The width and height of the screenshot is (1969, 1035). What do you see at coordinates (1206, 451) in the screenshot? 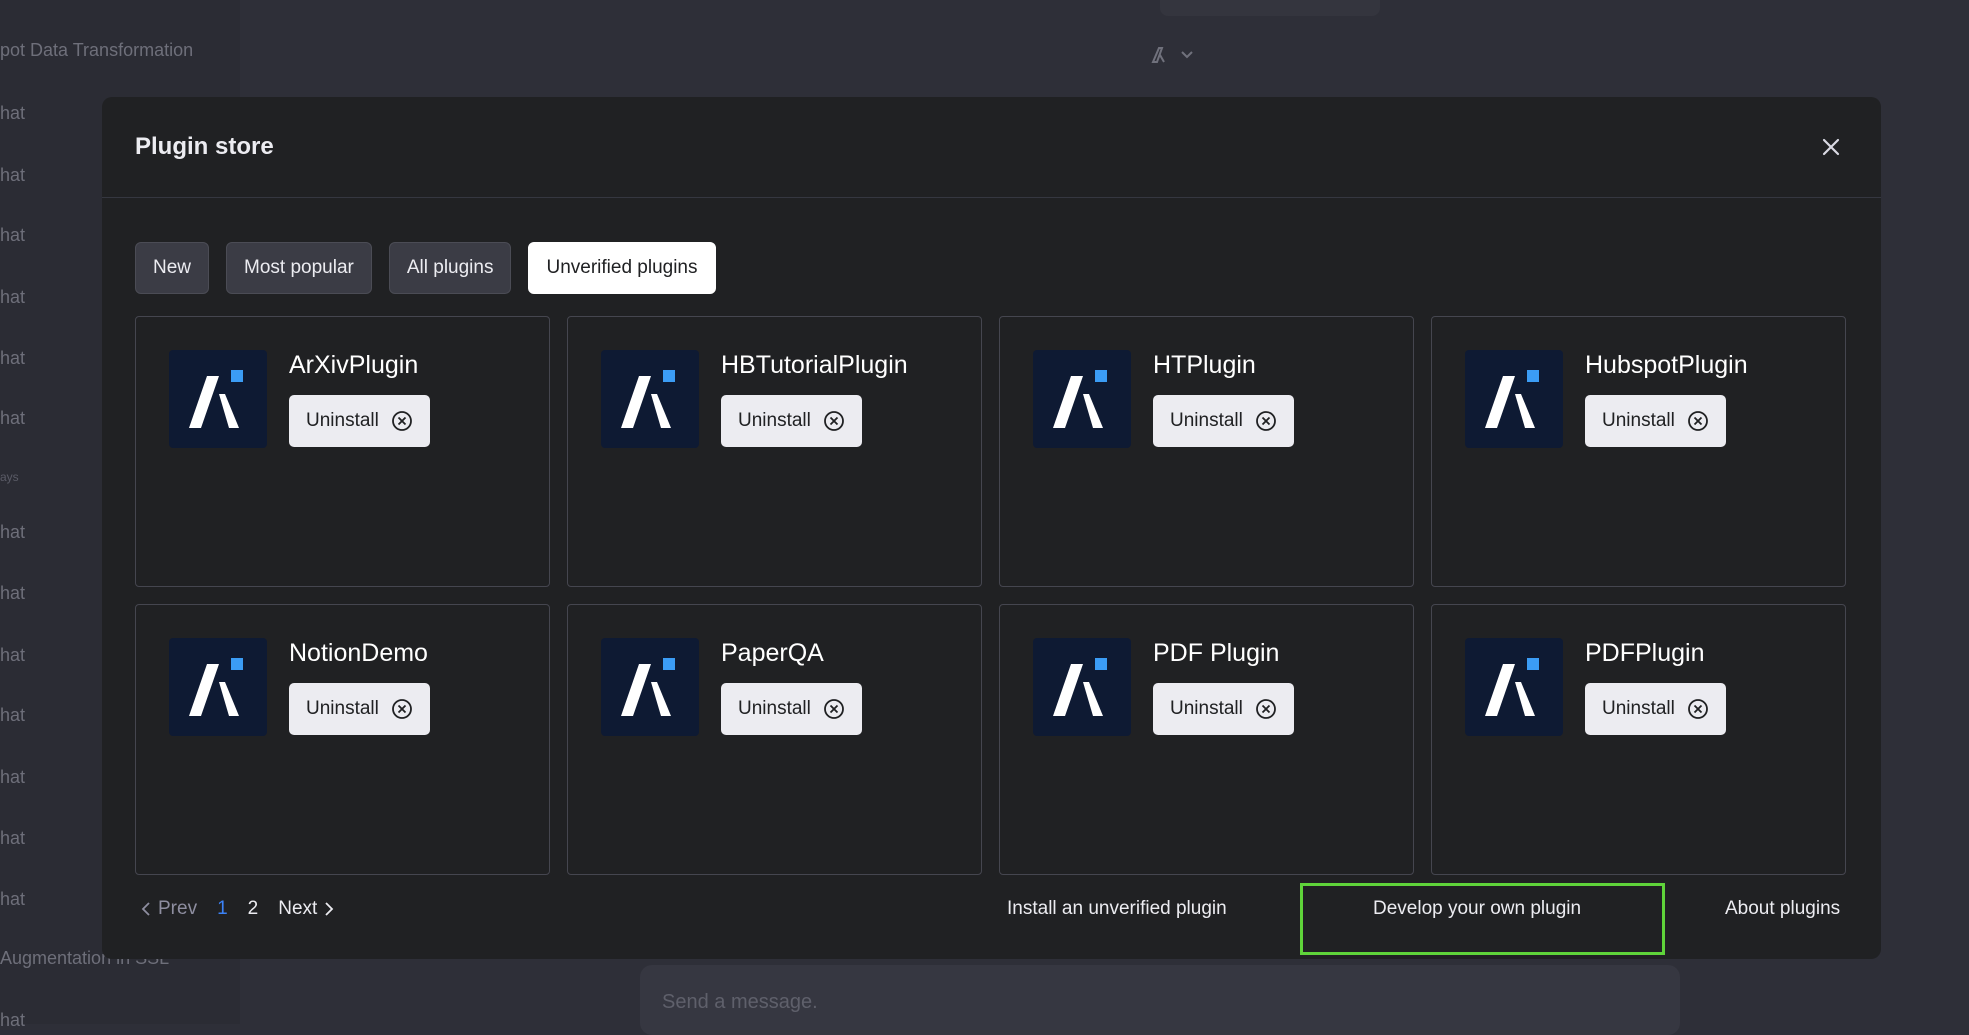
I see `plugin-card: HTPlugin Uninstall` at bounding box center [1206, 451].